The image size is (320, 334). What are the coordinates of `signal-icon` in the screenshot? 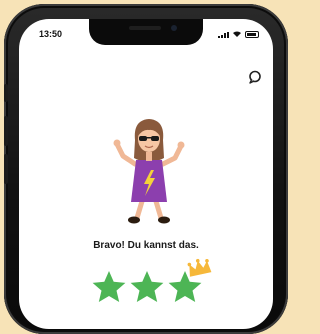 It's located at (223, 35).